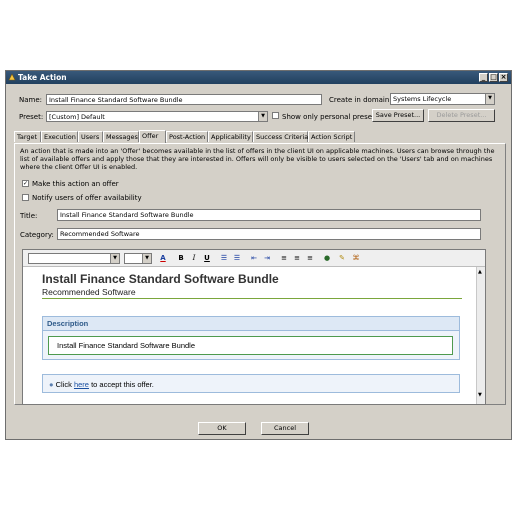  I want to click on description-header: Description, so click(251, 324).